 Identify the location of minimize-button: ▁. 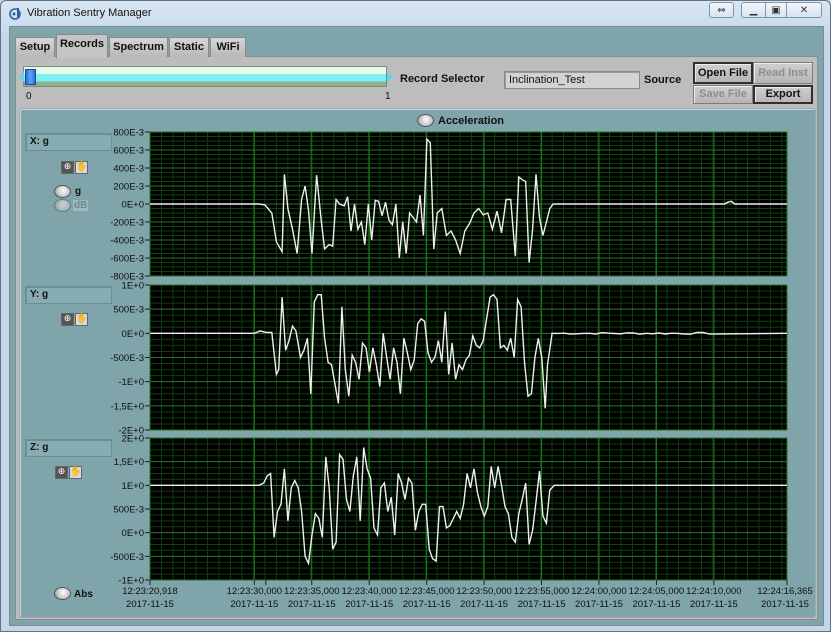
(753, 10).